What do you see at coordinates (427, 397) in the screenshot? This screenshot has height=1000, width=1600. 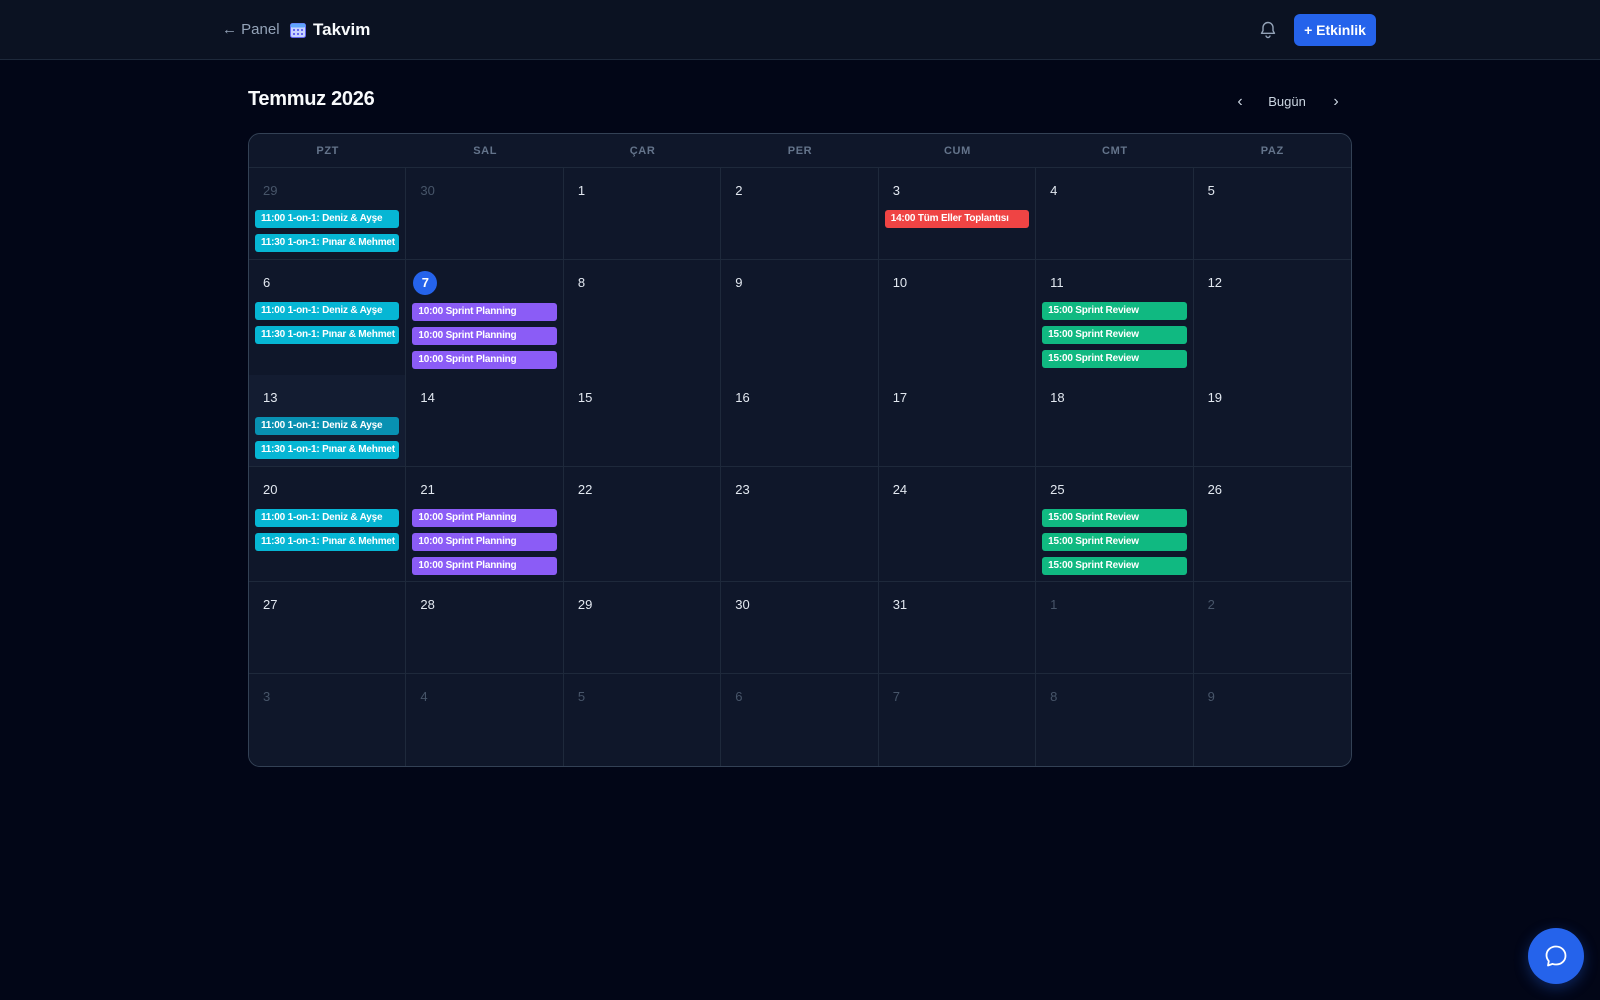 I see `day-number: 14` at bounding box center [427, 397].